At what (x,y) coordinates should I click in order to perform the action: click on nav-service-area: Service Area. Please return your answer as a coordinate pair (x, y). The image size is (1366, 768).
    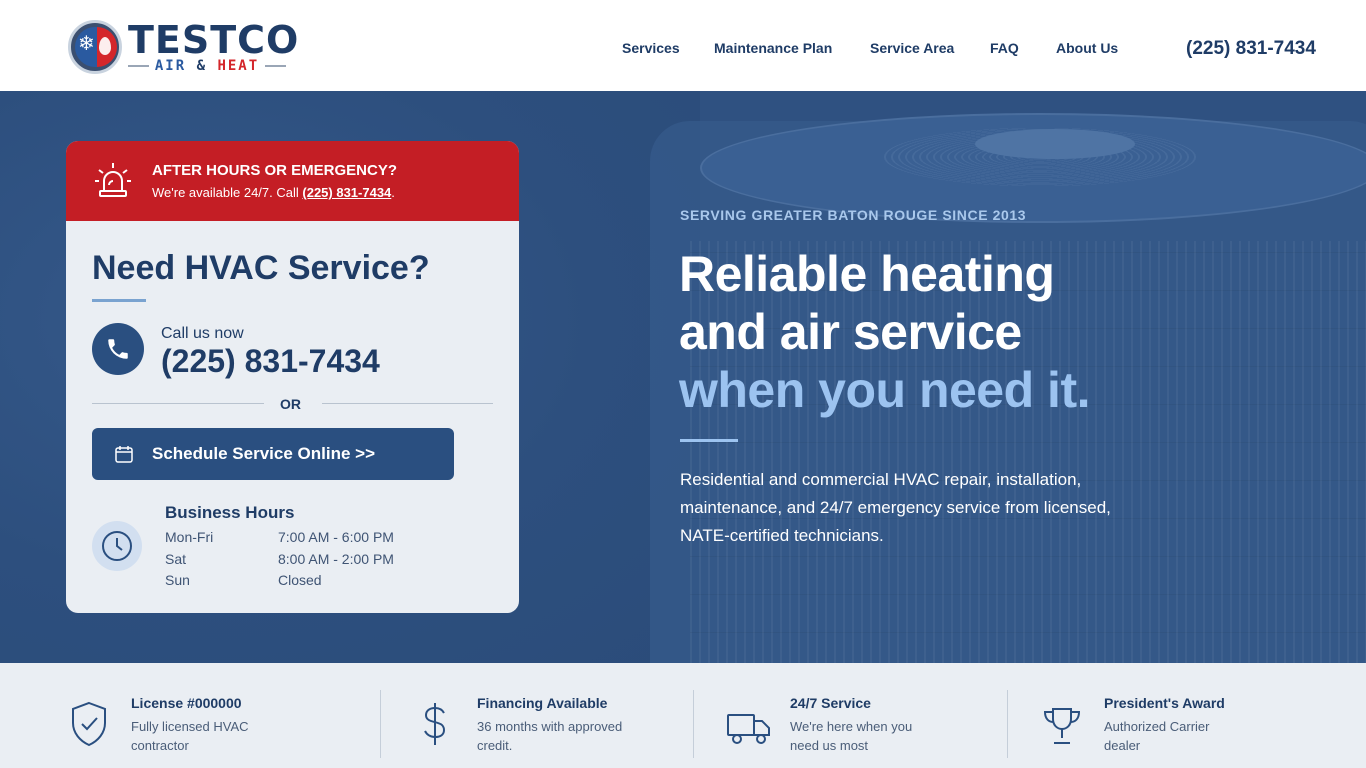
    Looking at the image, I should click on (912, 48).